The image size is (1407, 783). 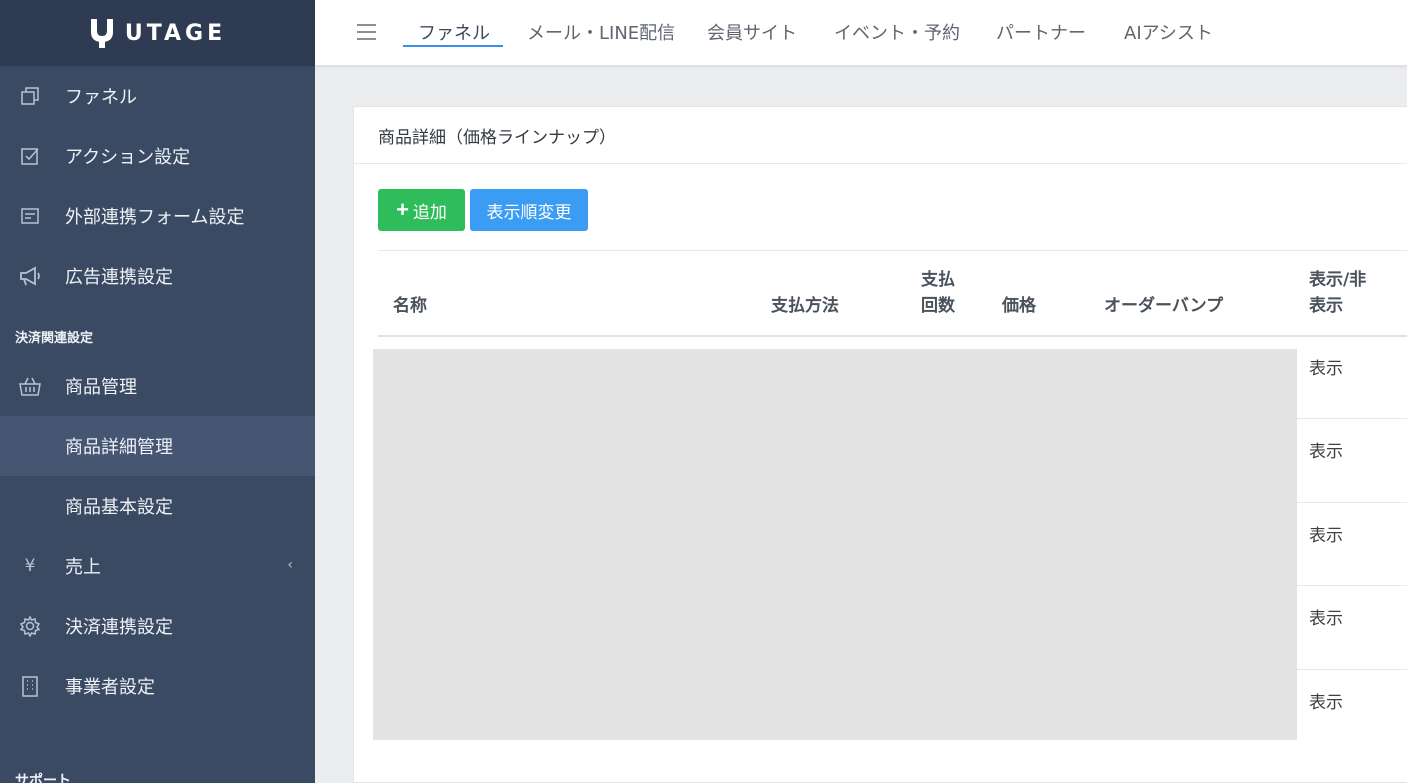 What do you see at coordinates (366, 32) in the screenshot?
I see `hamburger-menu-icon` at bounding box center [366, 32].